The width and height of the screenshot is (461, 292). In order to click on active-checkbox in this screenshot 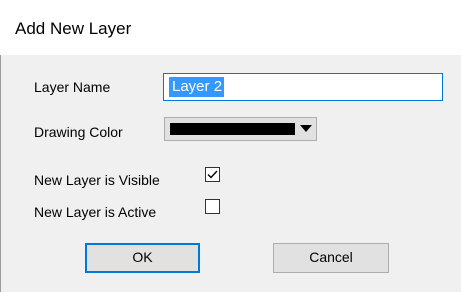, I will do `click(212, 206)`.